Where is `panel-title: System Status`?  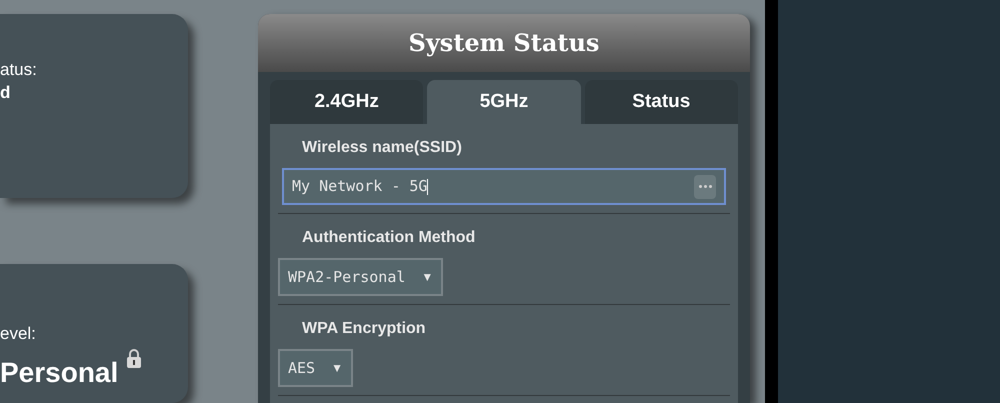 panel-title: System Status is located at coordinates (504, 43).